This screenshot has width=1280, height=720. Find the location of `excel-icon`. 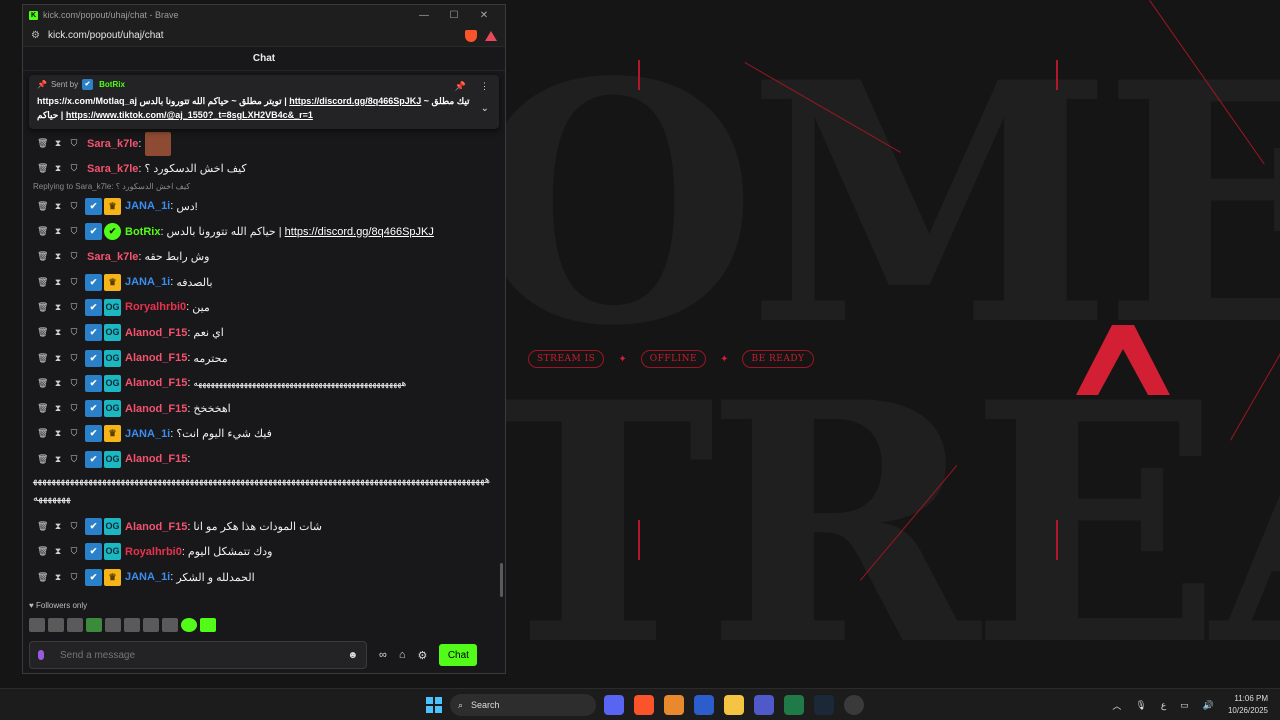

excel-icon is located at coordinates (794, 705).